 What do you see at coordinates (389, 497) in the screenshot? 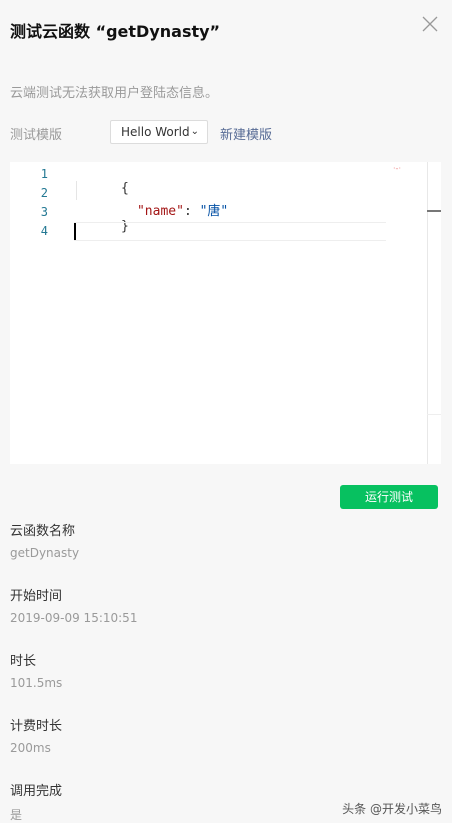
I see `run-test-button: 运行测试` at bounding box center [389, 497].